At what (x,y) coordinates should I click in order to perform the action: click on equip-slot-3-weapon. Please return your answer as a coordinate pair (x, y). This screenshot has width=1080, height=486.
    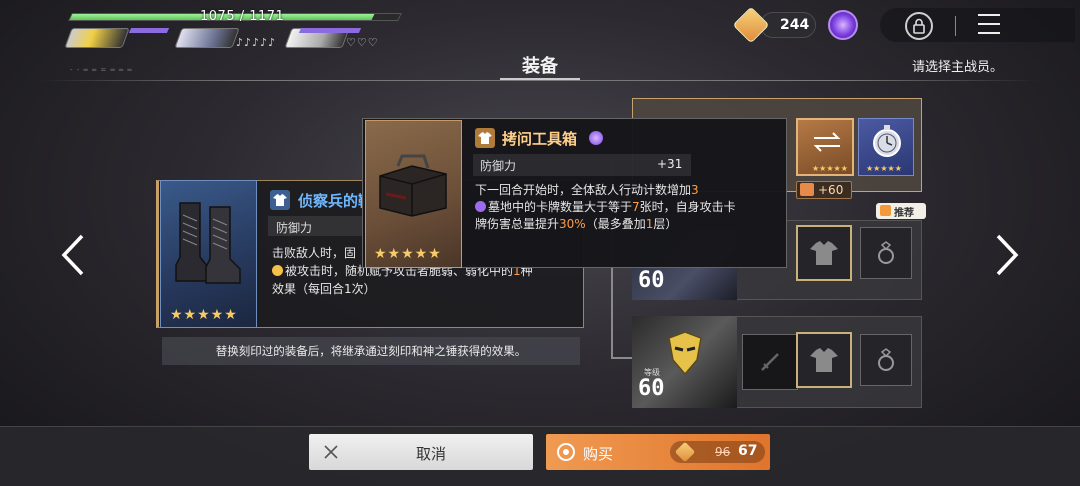
    Looking at the image, I should click on (770, 362).